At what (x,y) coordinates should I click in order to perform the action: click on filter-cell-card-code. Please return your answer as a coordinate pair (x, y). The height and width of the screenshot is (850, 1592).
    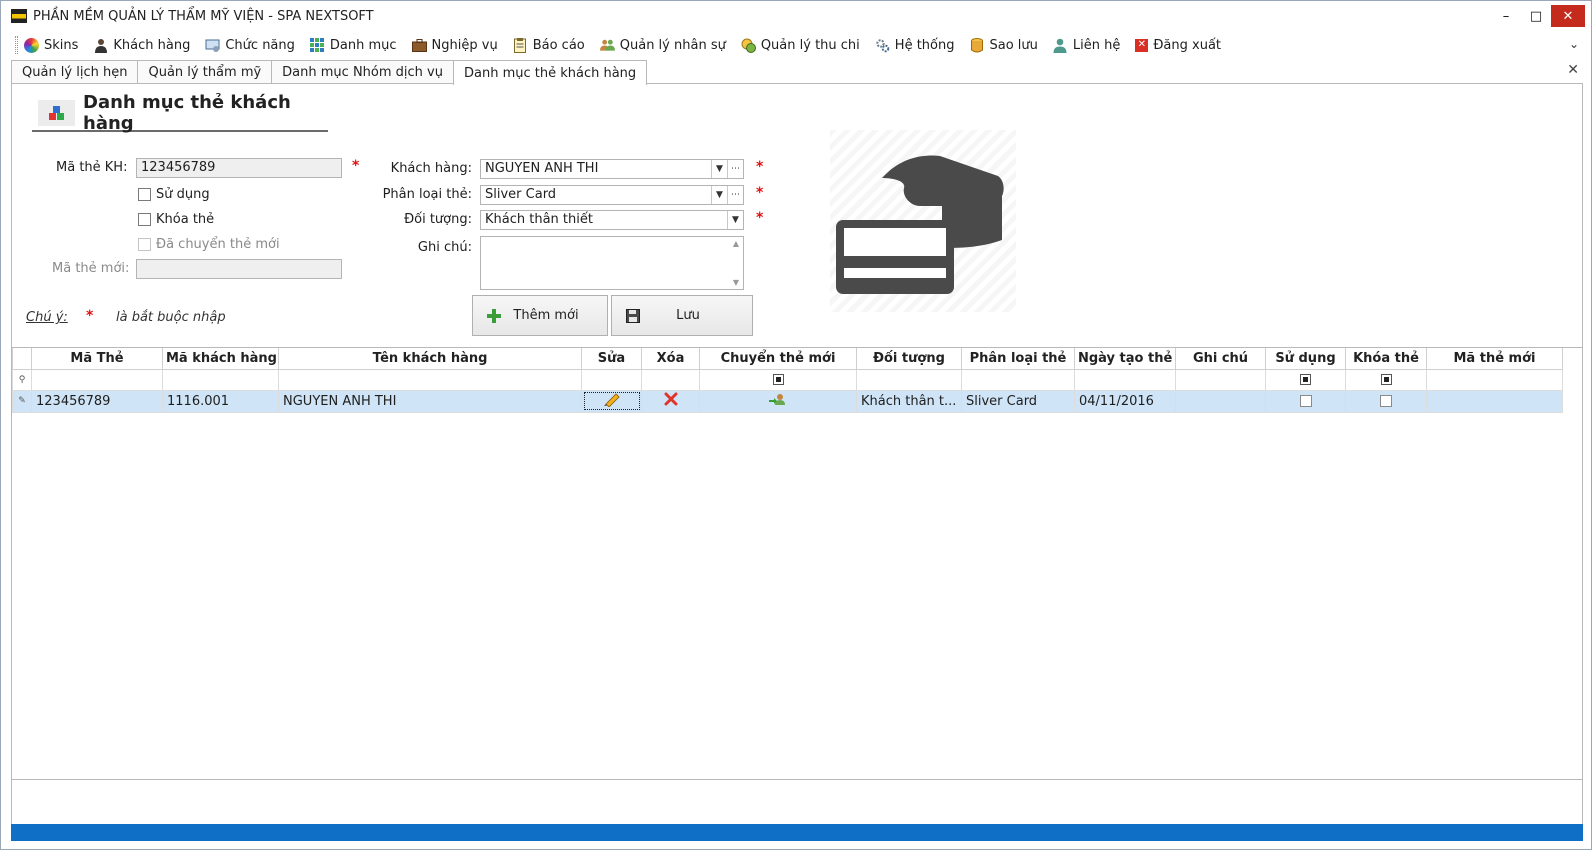
    Looking at the image, I should click on (97, 379).